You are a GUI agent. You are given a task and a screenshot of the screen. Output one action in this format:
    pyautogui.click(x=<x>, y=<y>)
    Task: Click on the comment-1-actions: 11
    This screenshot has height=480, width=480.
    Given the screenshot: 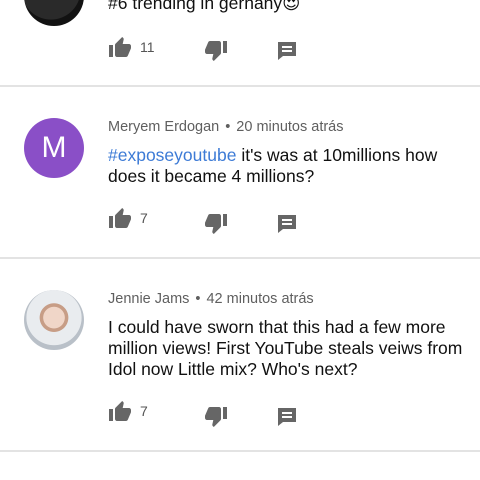 What is the action you would take?
    pyautogui.click(x=238, y=49)
    